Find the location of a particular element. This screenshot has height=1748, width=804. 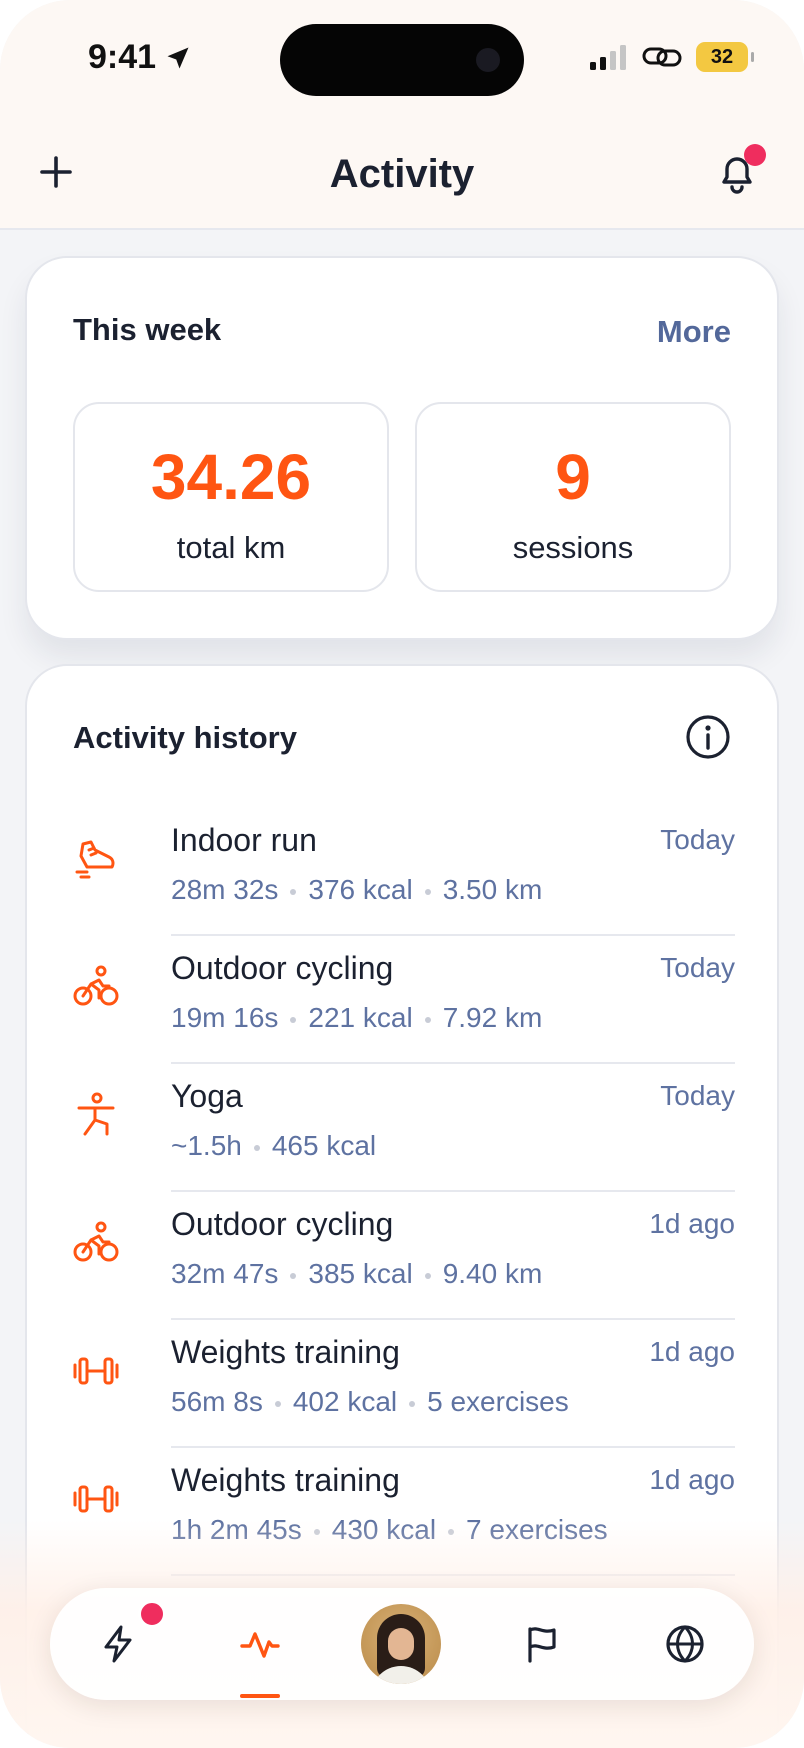

duration: 28m 32s is located at coordinates (225, 889).